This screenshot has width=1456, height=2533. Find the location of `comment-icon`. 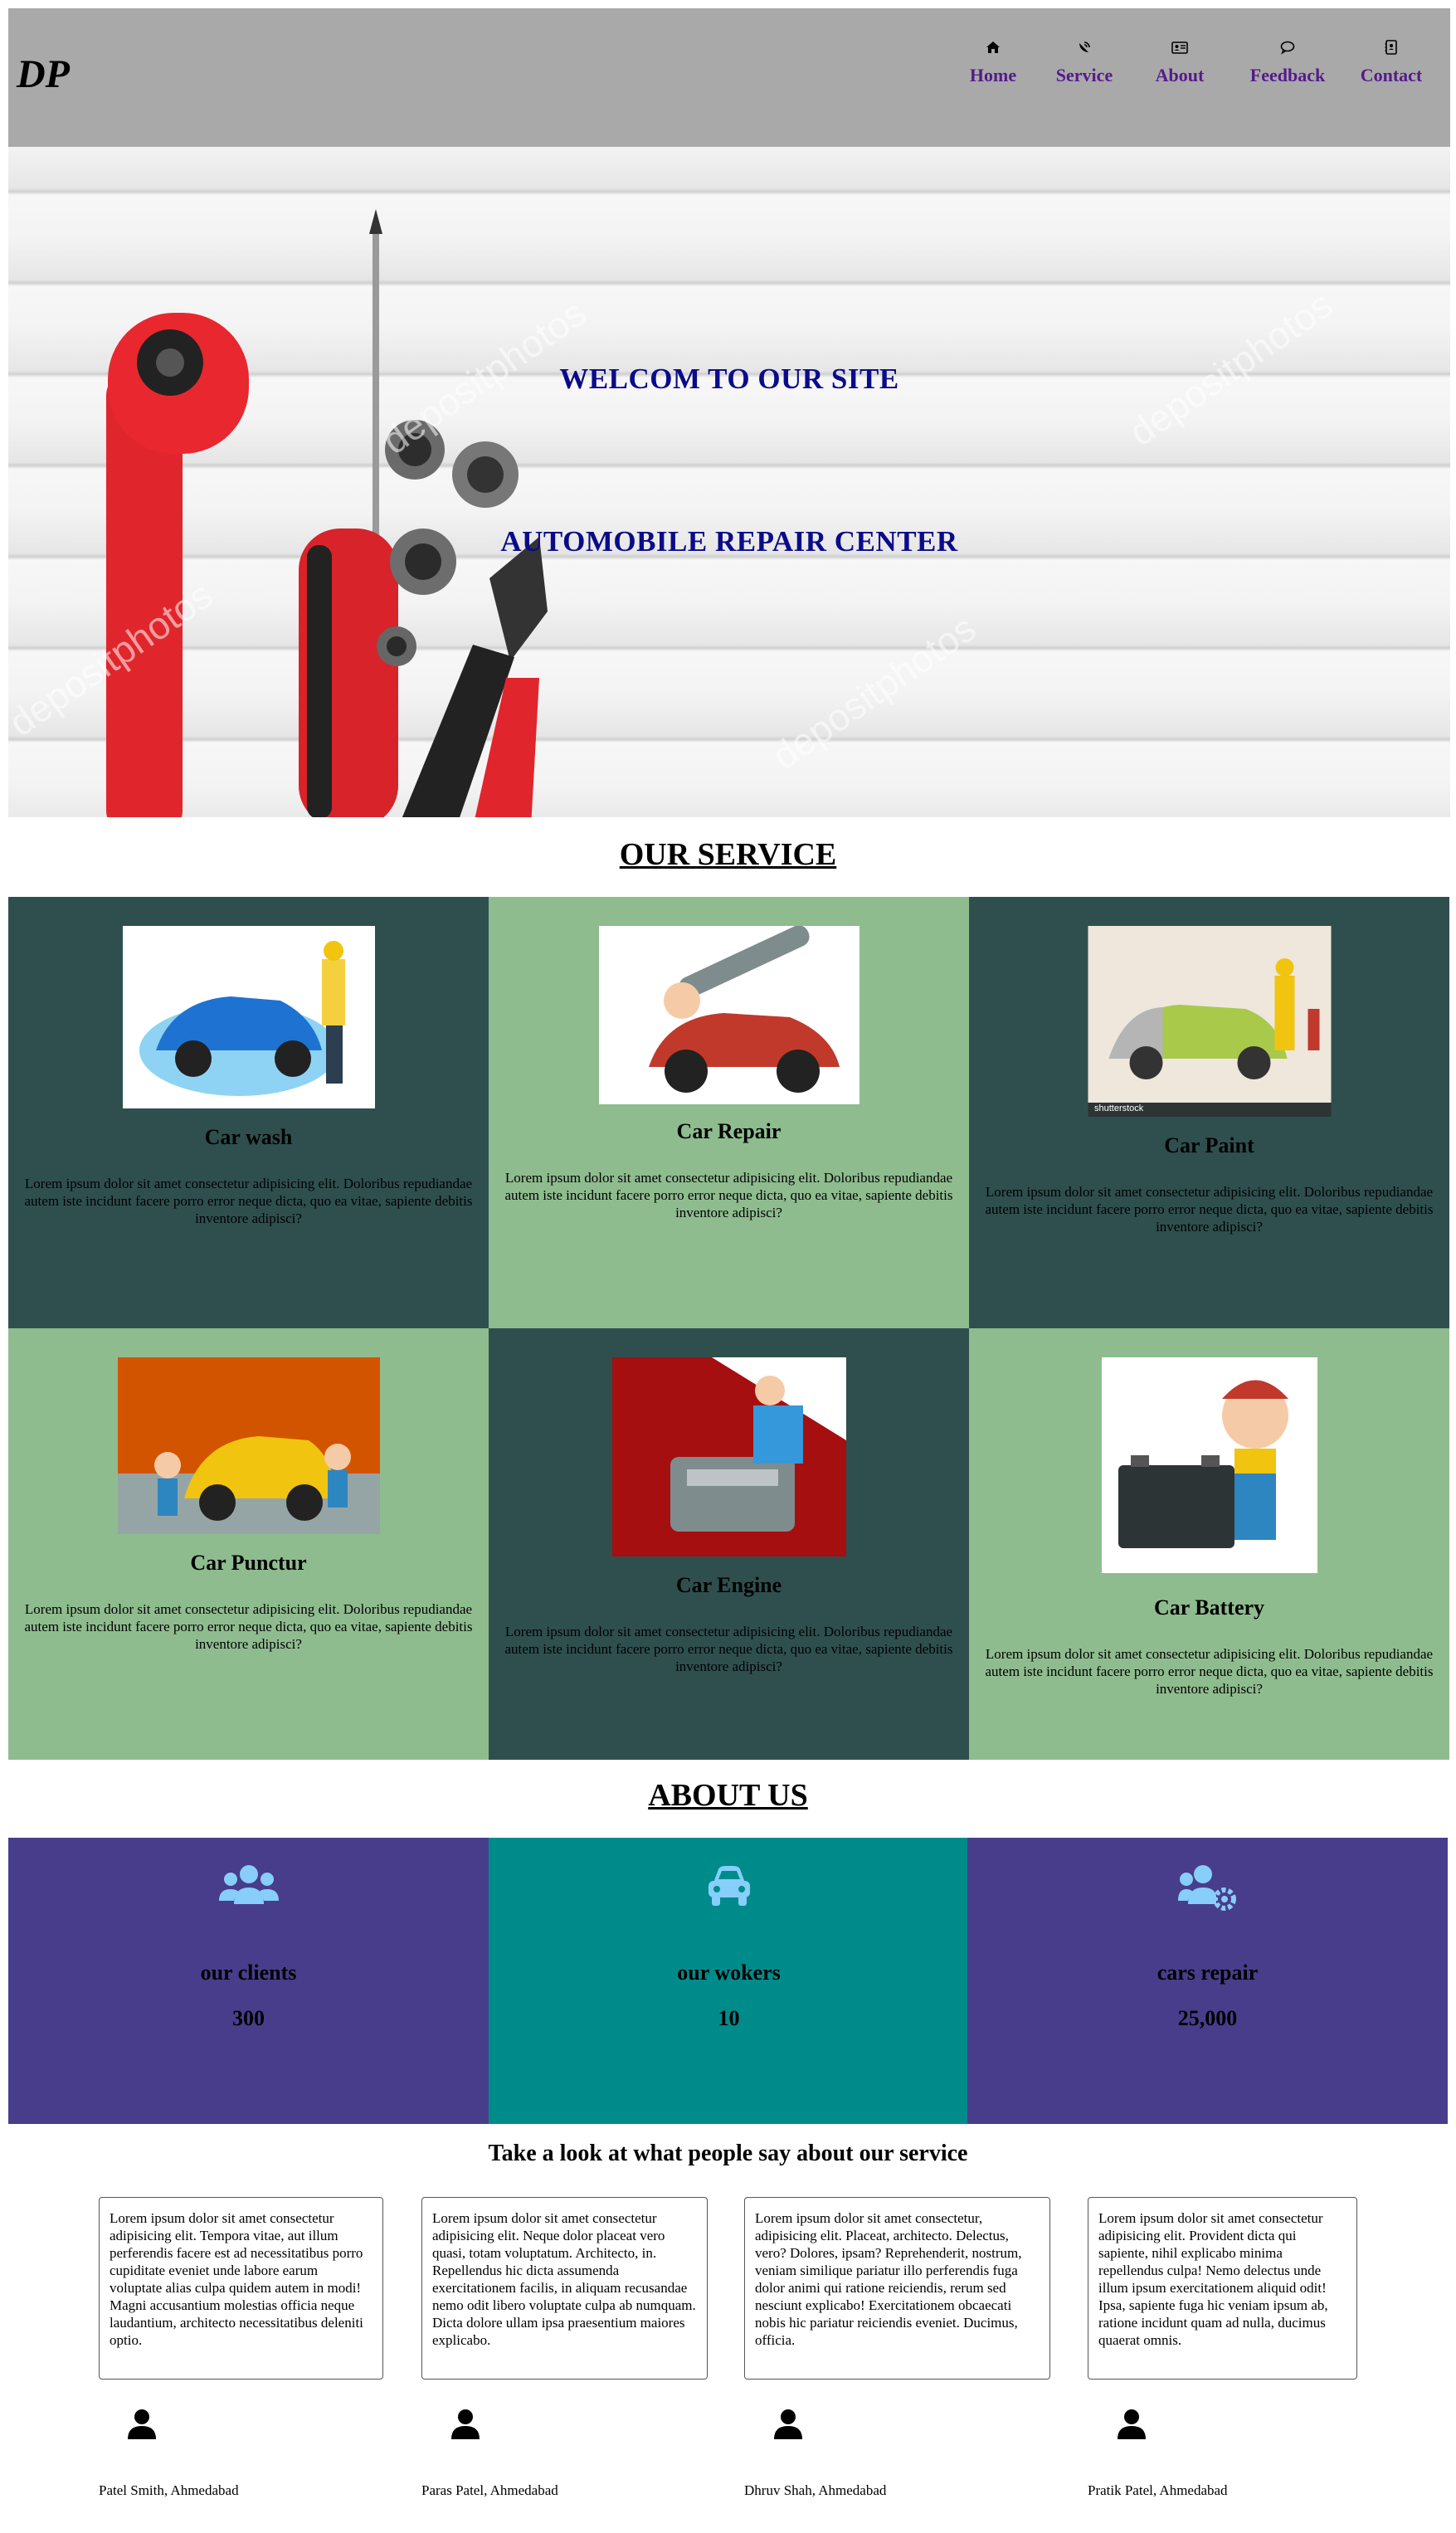

comment-icon is located at coordinates (1287, 48).